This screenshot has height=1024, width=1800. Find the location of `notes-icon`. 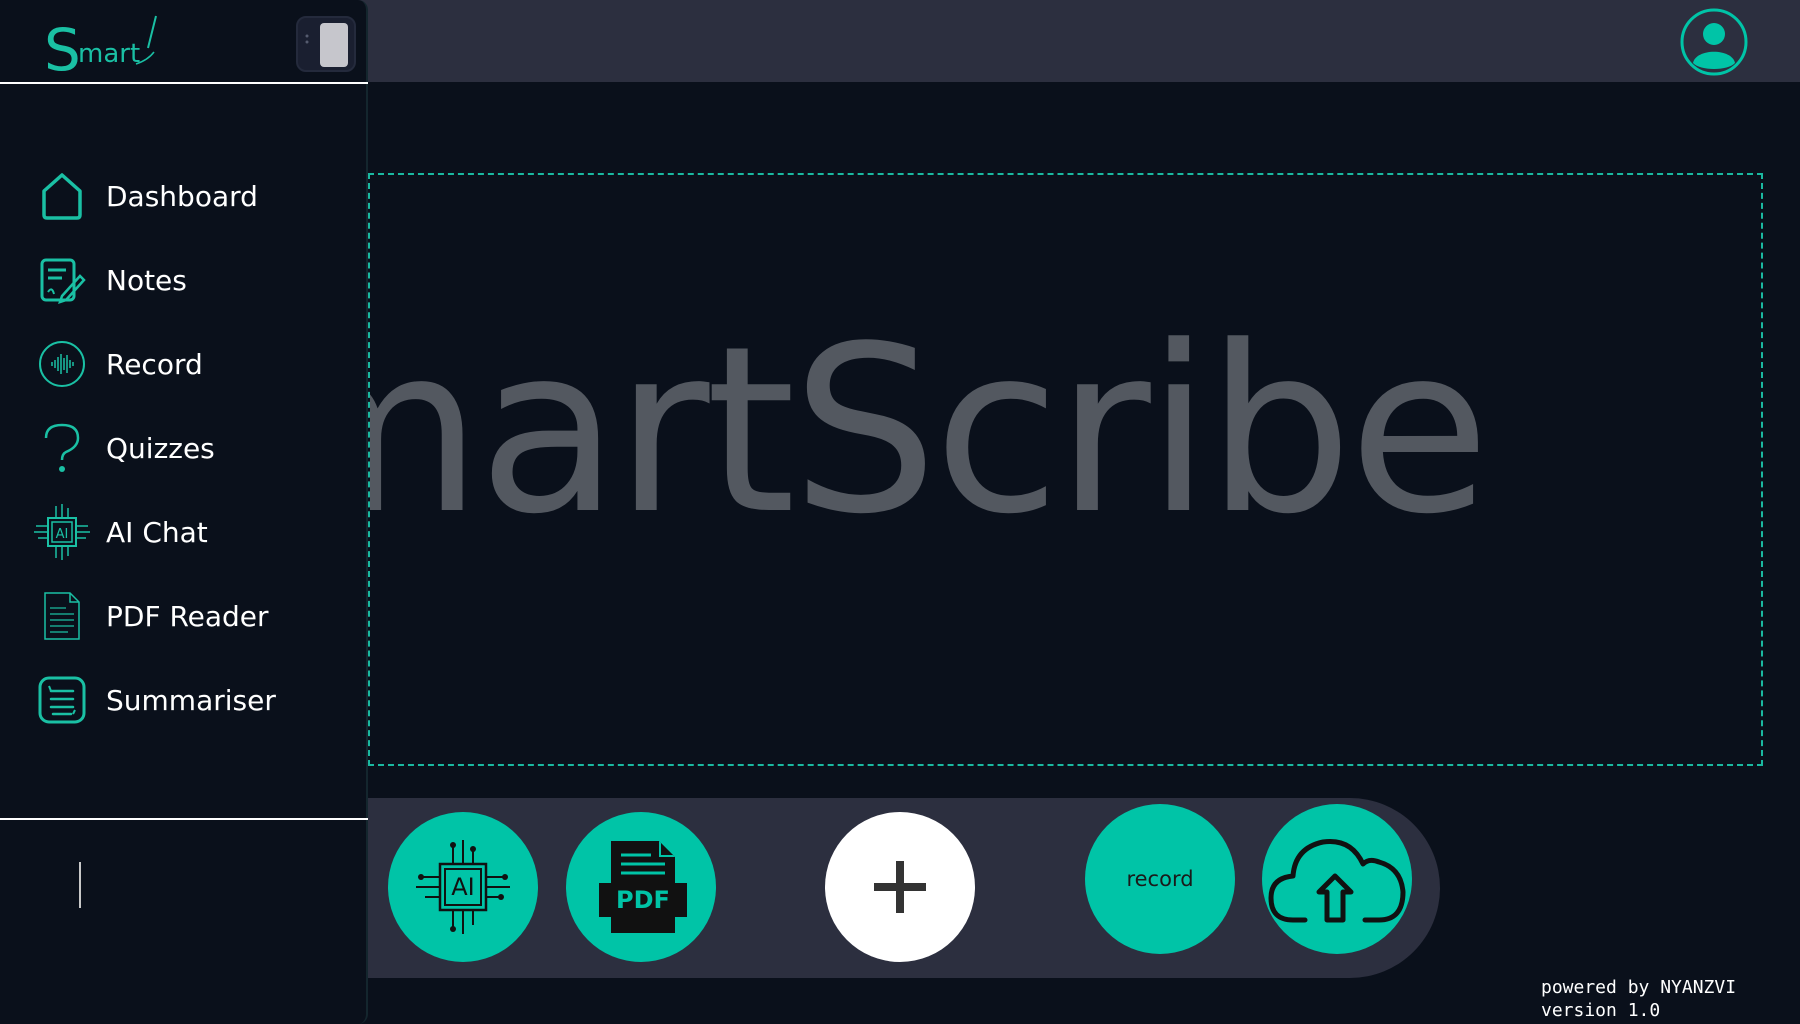

notes-icon is located at coordinates (62, 280).